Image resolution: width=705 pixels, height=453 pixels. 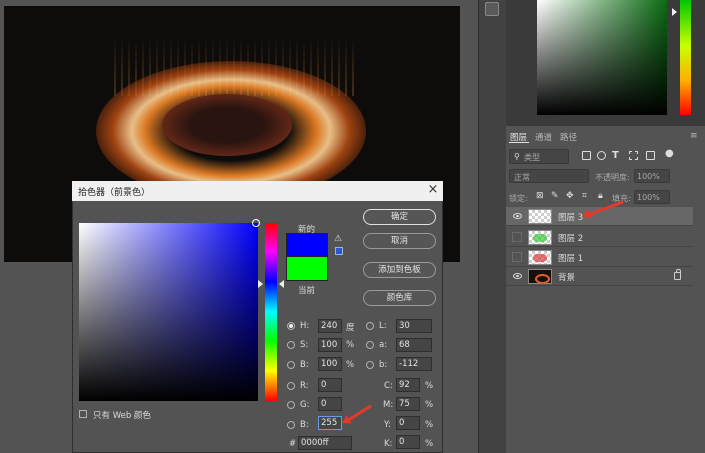 What do you see at coordinates (370, 326) in the screenshot?
I see `lab-l-radio` at bounding box center [370, 326].